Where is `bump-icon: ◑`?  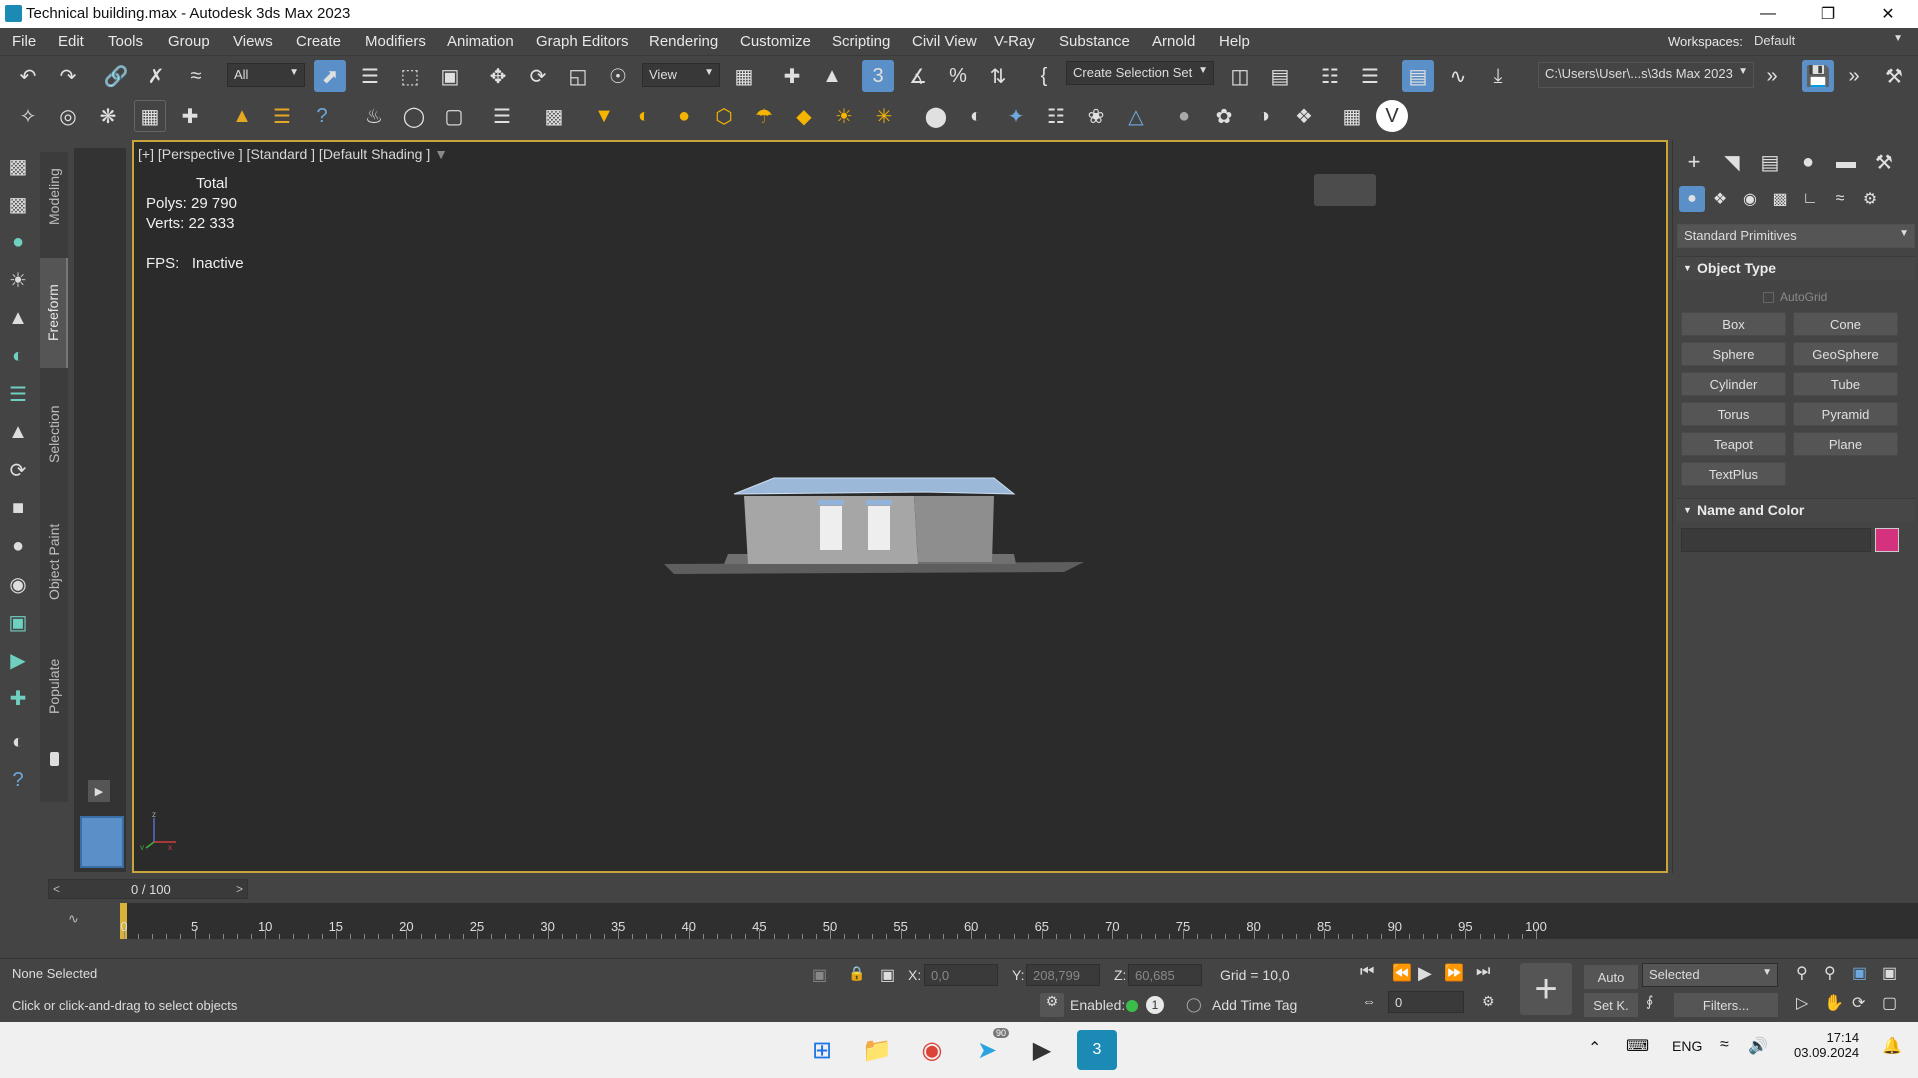 bump-icon: ◑ is located at coordinates (1264, 116).